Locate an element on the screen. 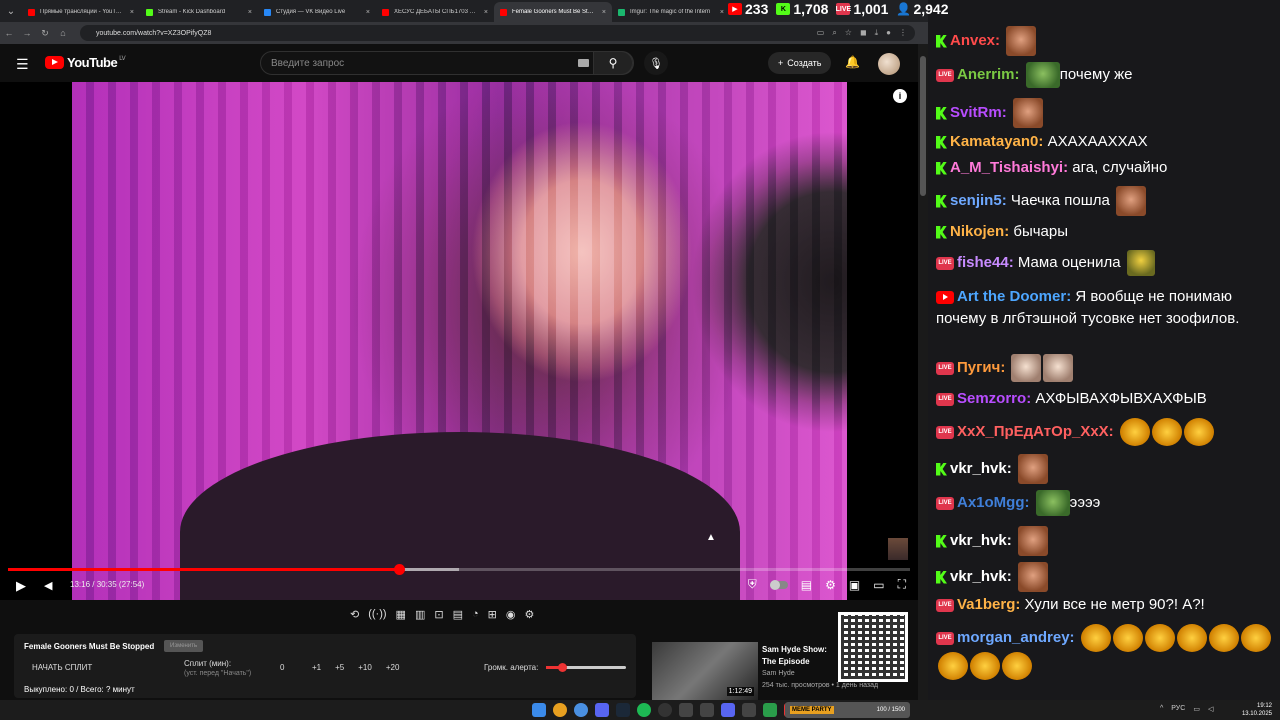 This screenshot has width=1280, height=720. discord-icon is located at coordinates (602, 710).